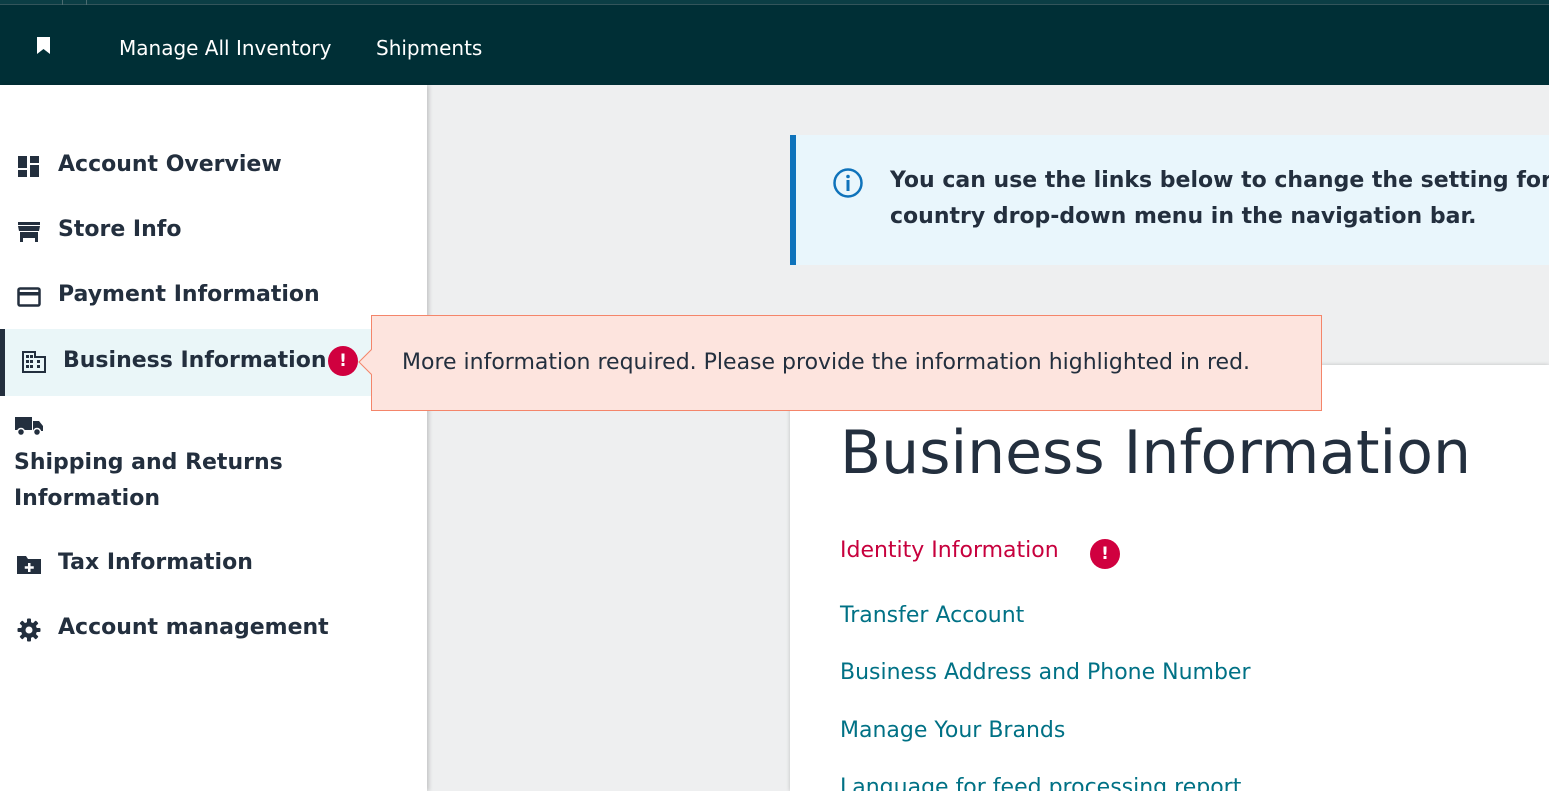 The height and width of the screenshot is (791, 1549). What do you see at coordinates (170, 164) in the screenshot?
I see `sidebar-item-label: Account Overview` at bounding box center [170, 164].